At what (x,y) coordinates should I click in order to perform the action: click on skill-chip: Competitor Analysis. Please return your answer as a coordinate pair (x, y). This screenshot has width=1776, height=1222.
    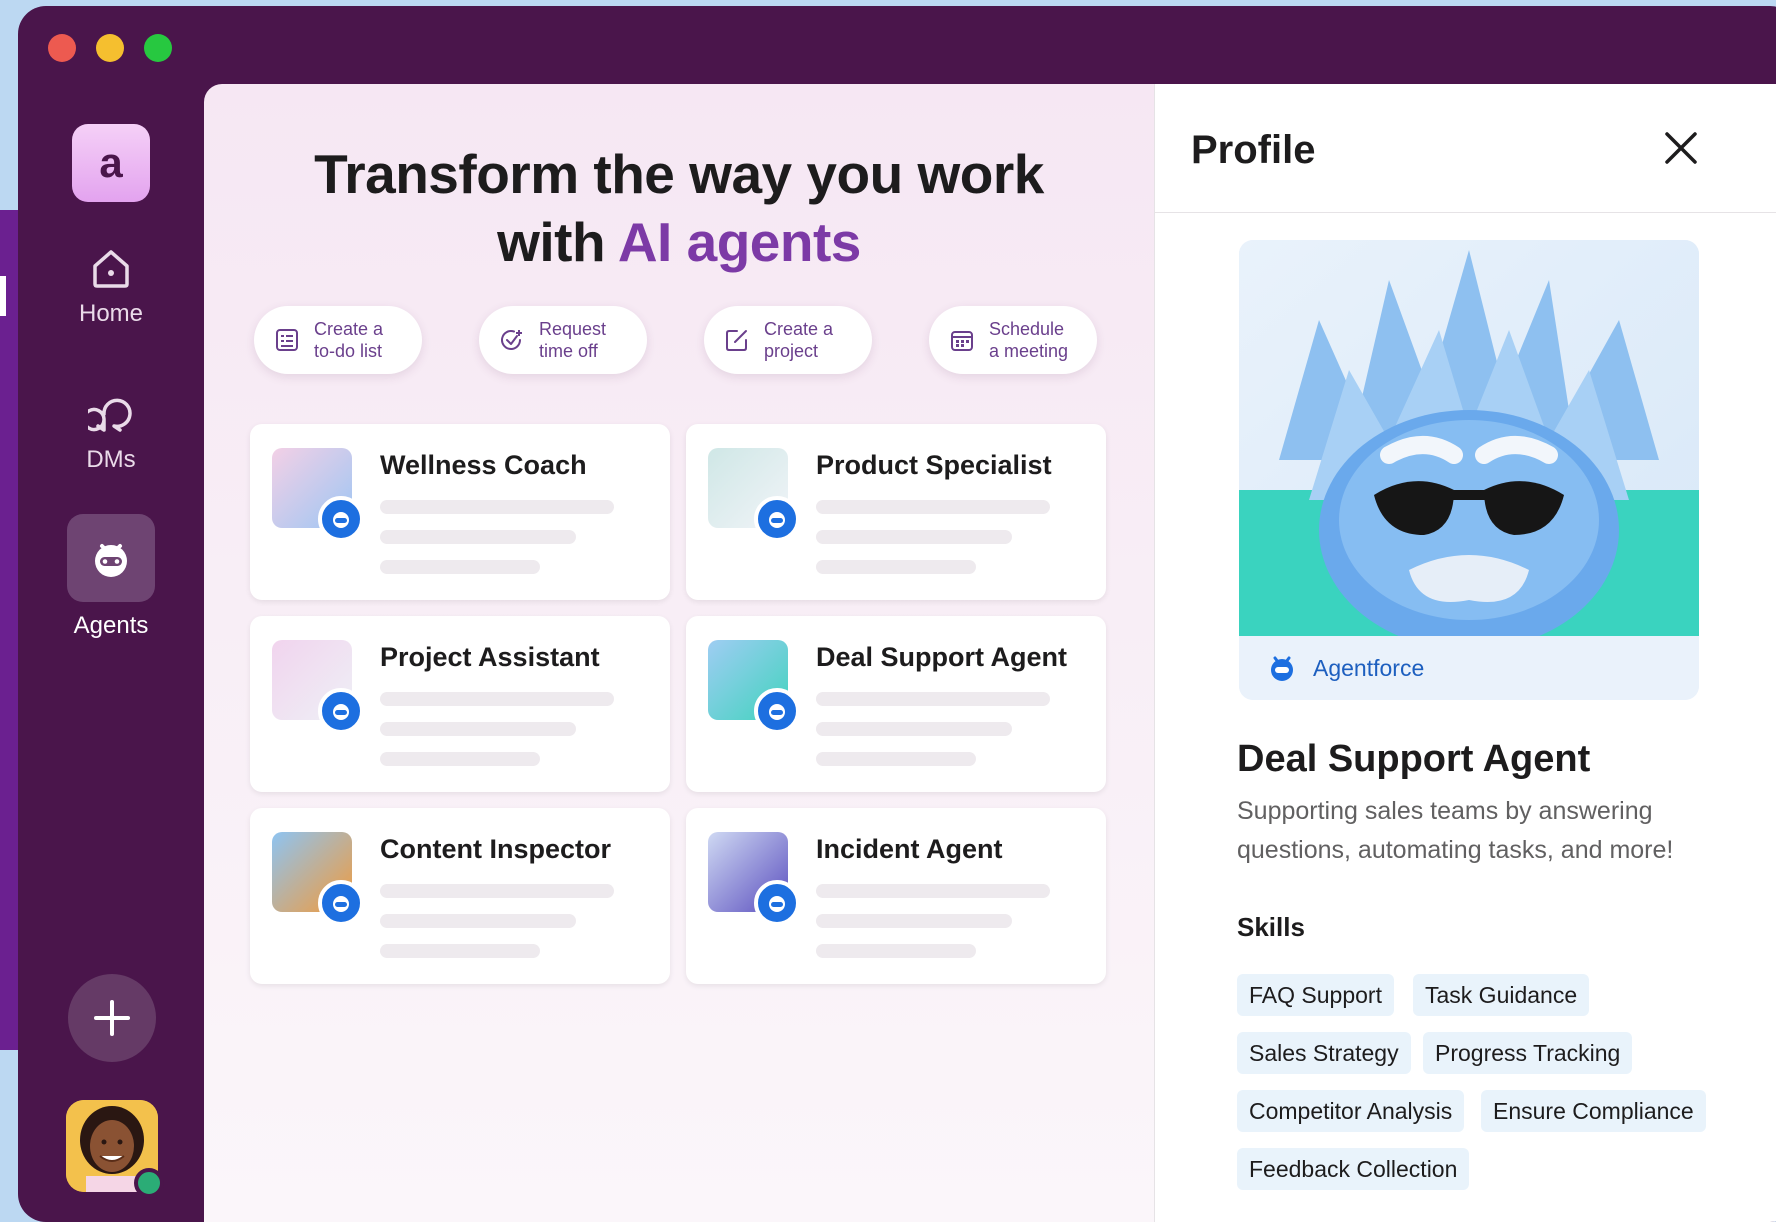
    Looking at the image, I should click on (1351, 1111).